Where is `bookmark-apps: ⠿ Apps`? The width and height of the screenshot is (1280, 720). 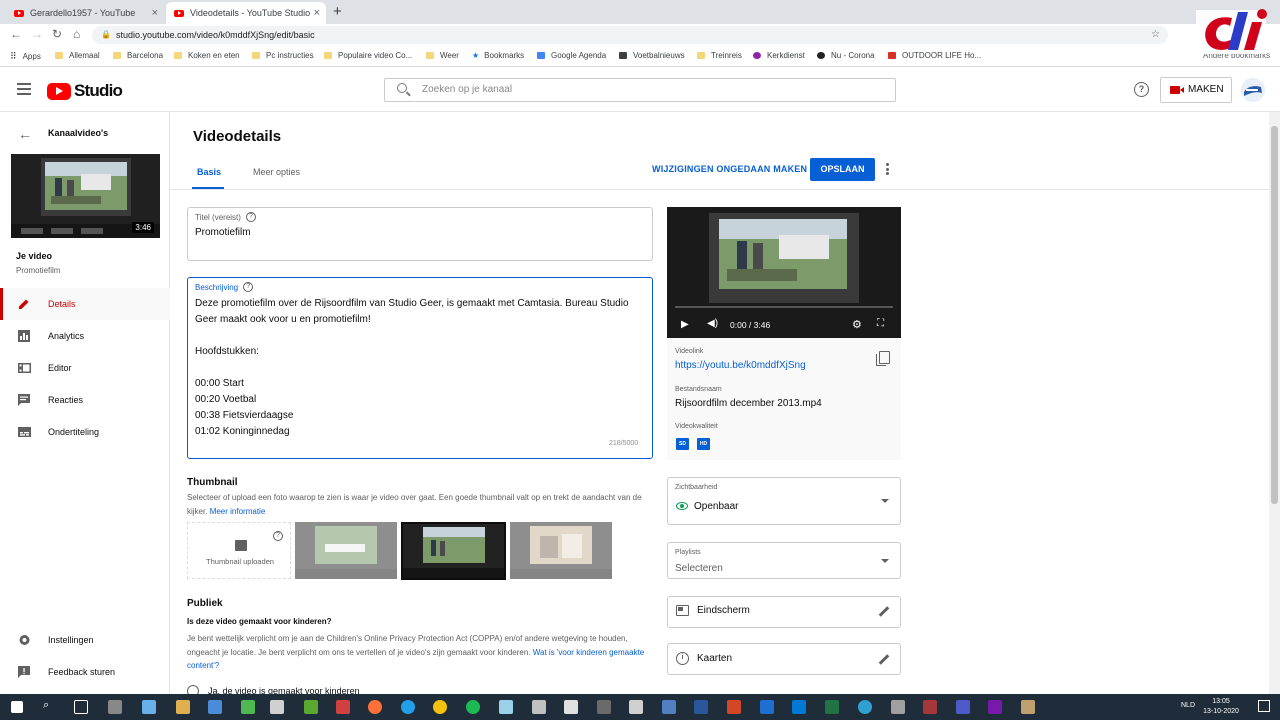
bookmark-apps: ⠿ Apps is located at coordinates (25, 56).